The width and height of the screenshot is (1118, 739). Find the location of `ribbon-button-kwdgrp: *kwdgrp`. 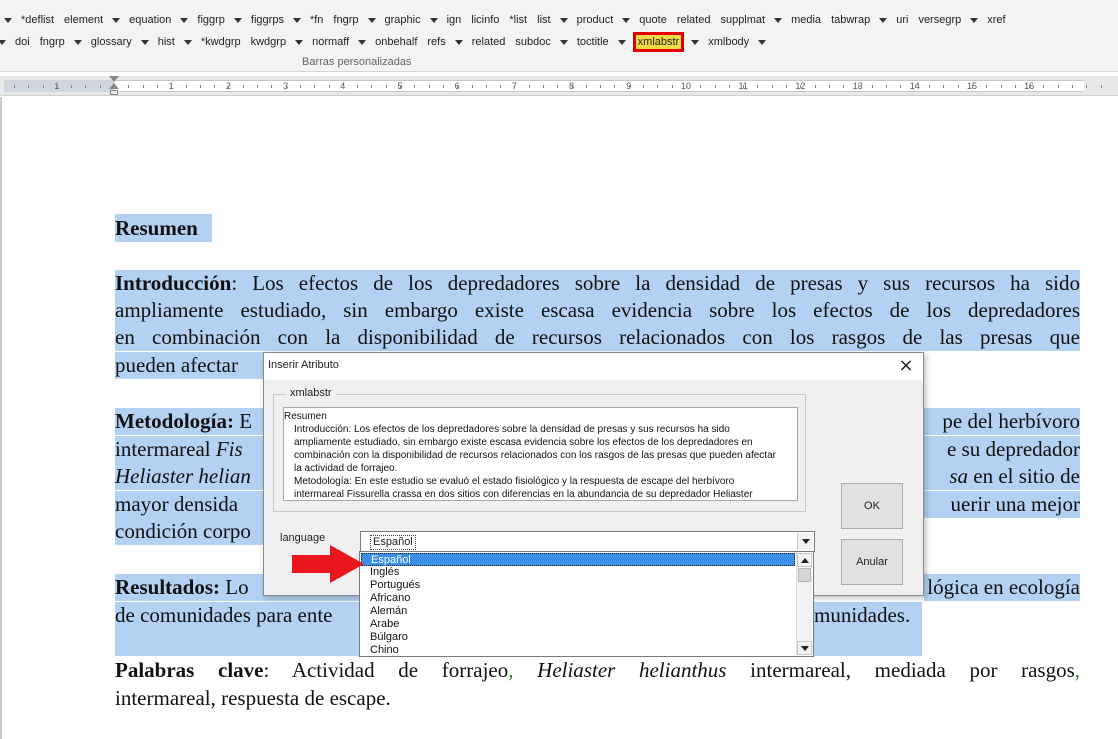

ribbon-button-kwdgrp: *kwdgrp is located at coordinates (221, 42).